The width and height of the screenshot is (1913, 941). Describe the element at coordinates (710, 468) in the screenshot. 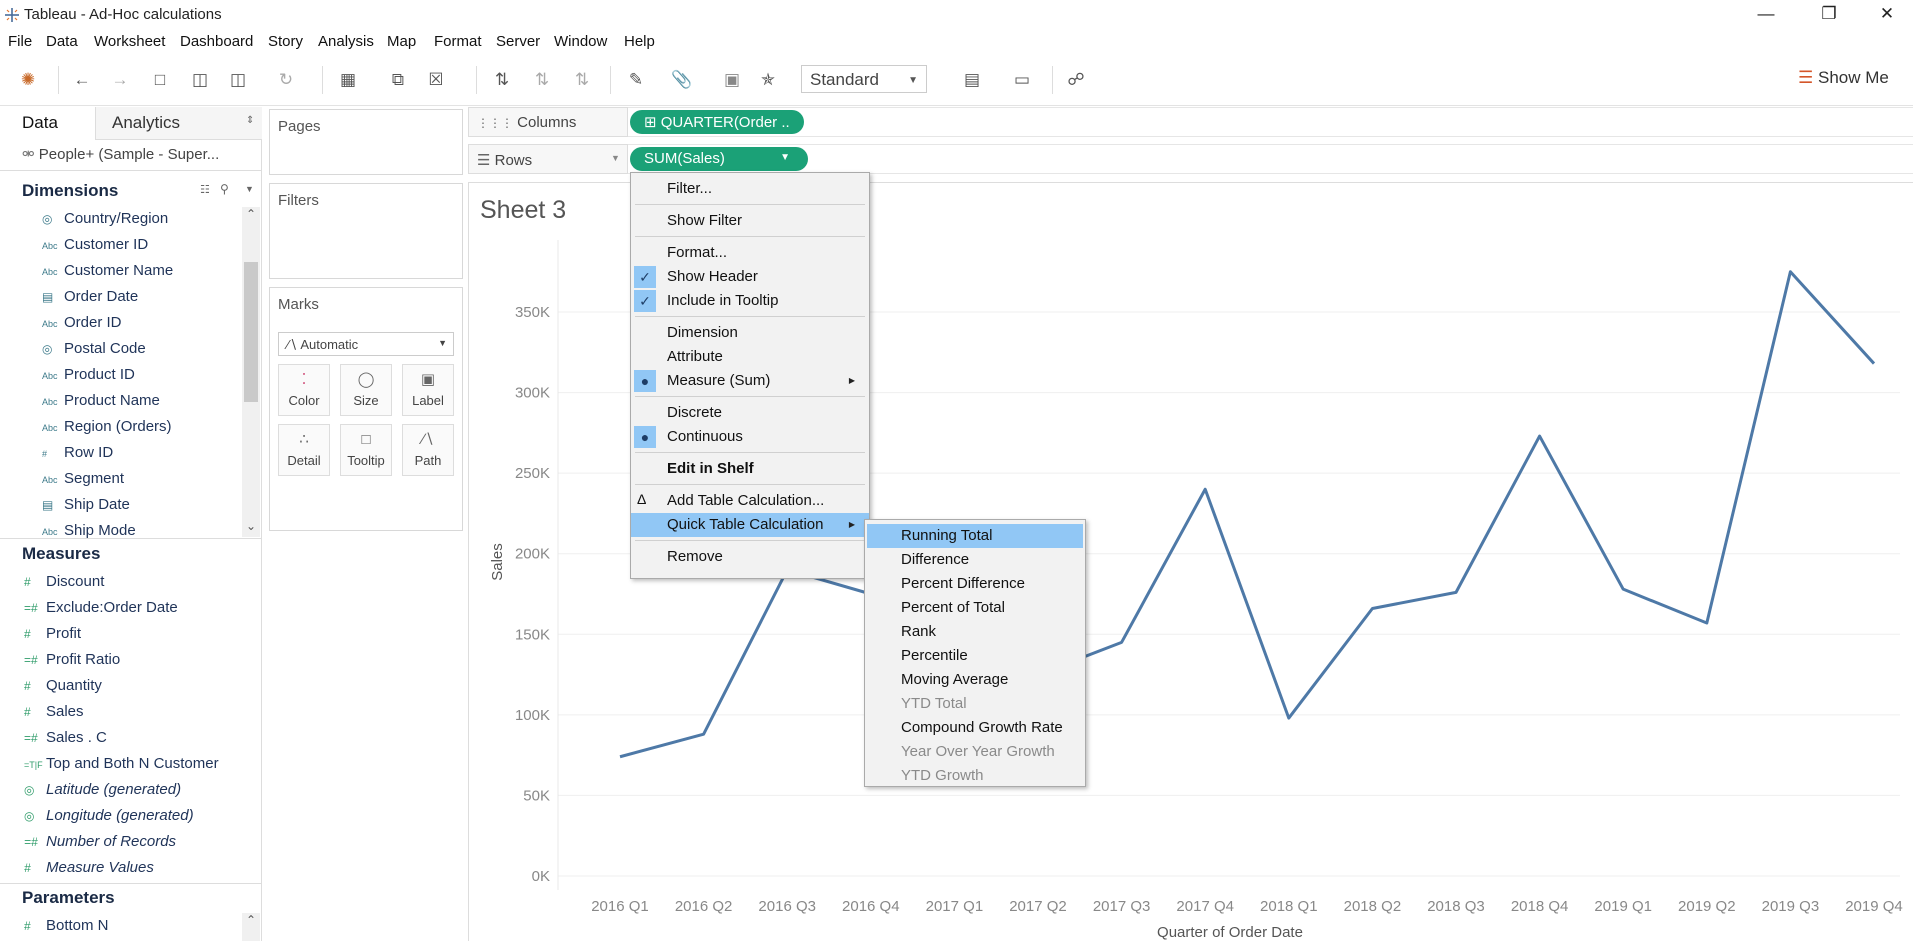

I see `context-menu-item-label: Edit in Shelf` at that location.